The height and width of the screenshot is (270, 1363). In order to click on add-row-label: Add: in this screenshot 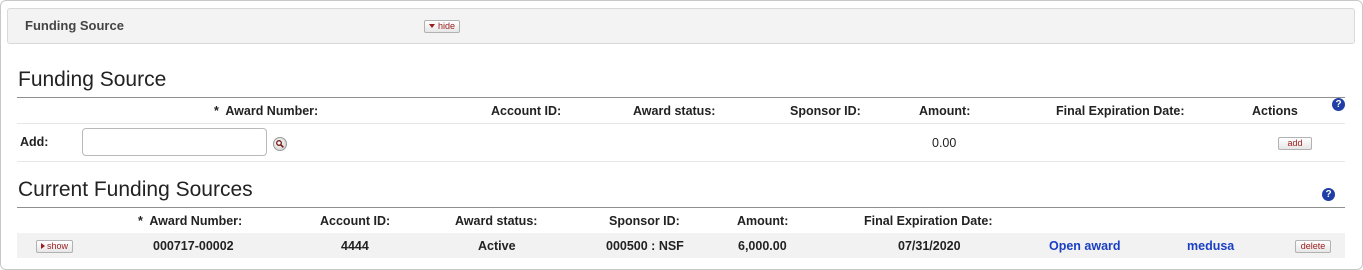, I will do `click(34, 142)`.